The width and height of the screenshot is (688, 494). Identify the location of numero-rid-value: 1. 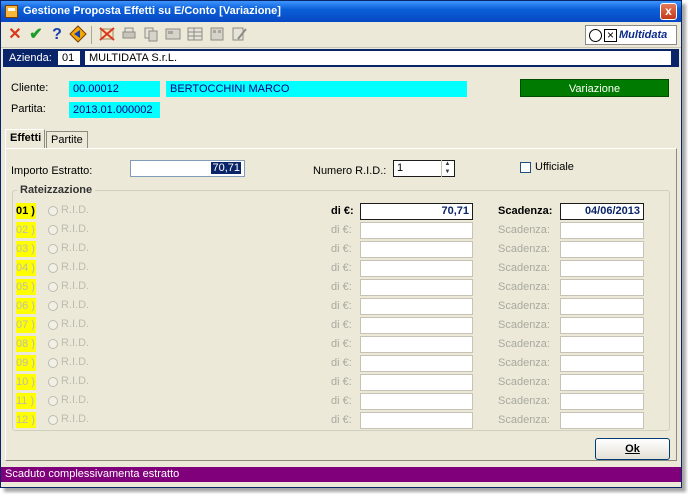
(400, 168).